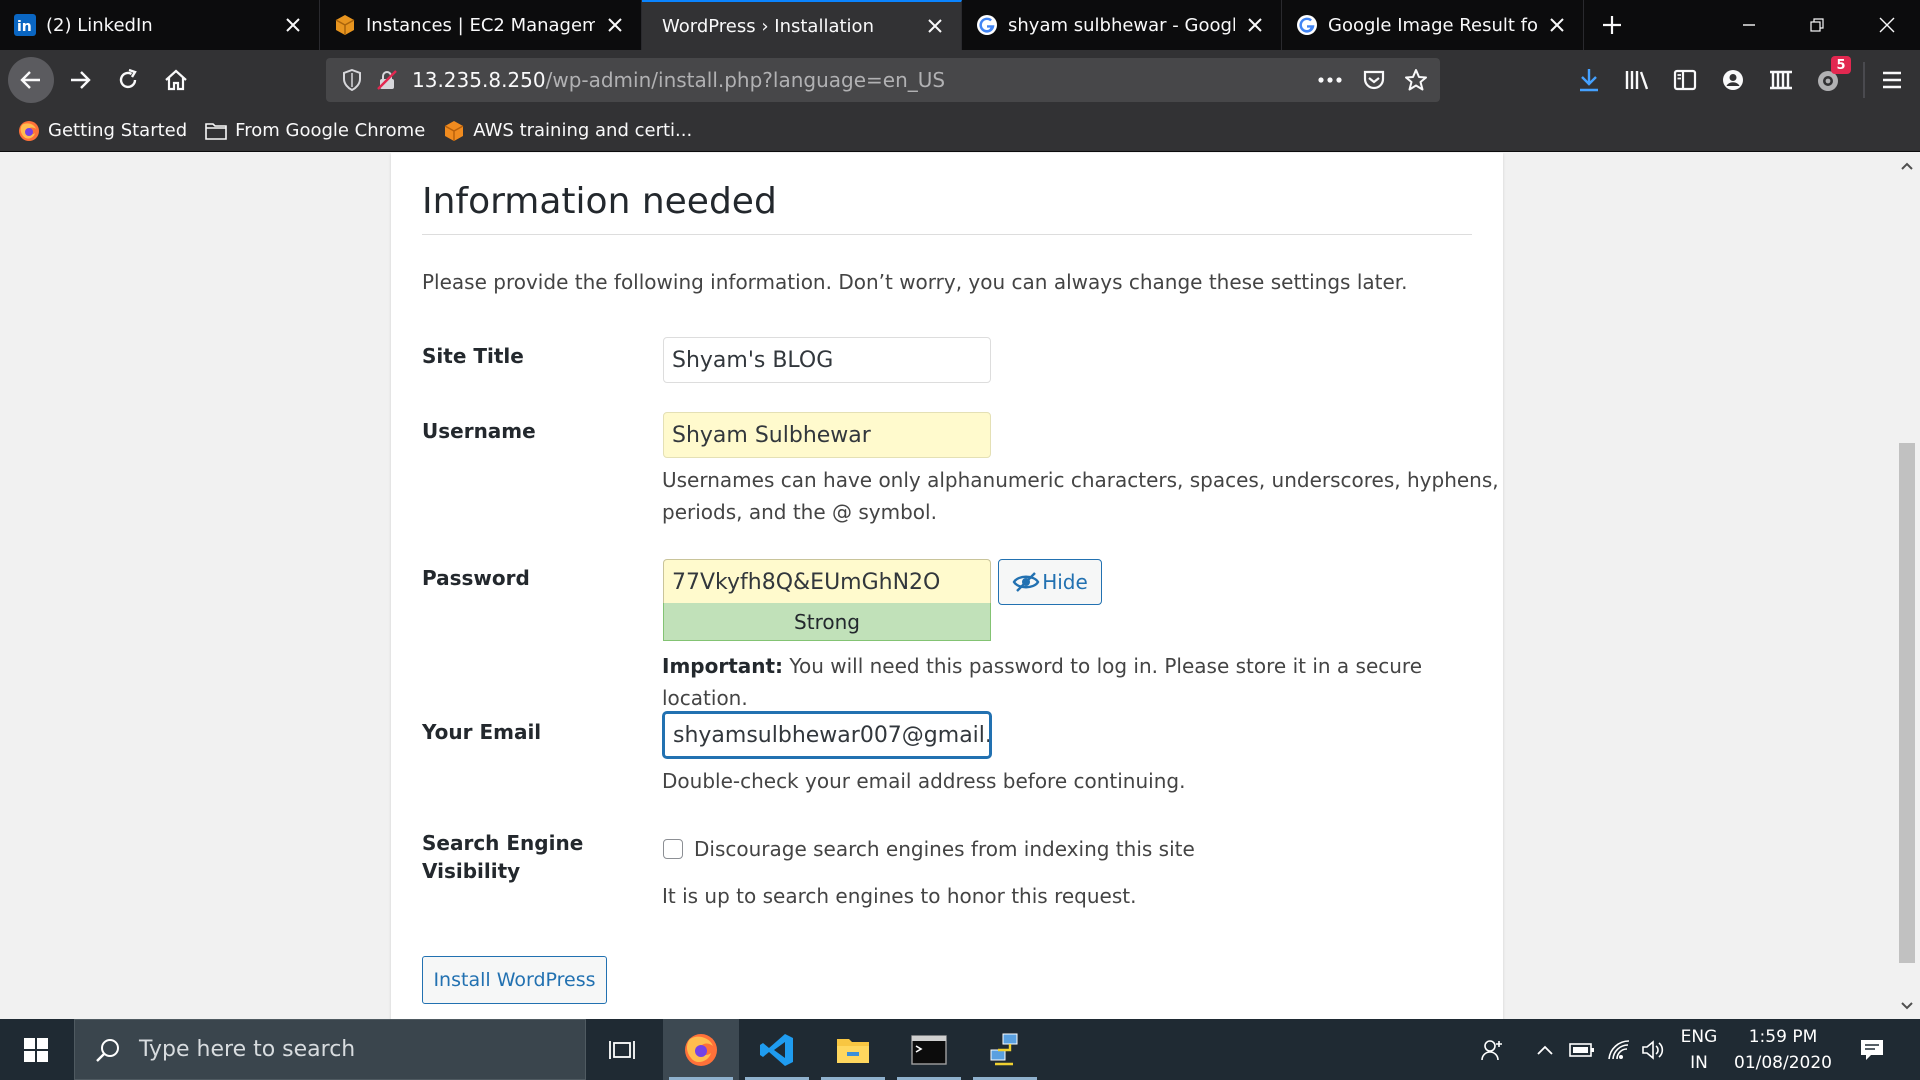 The width and height of the screenshot is (1920, 1080). I want to click on taskbar-terminal, so click(929, 1049).